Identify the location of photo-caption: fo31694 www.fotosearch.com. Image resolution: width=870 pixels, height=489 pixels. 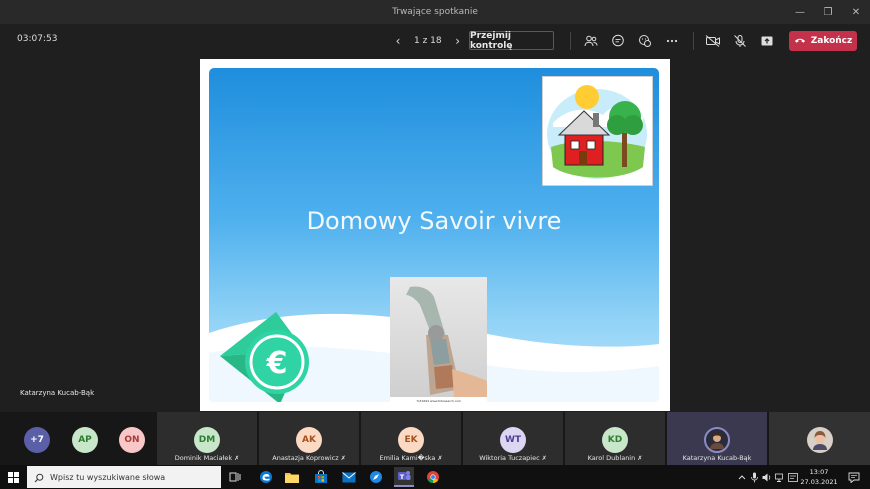
(439, 401).